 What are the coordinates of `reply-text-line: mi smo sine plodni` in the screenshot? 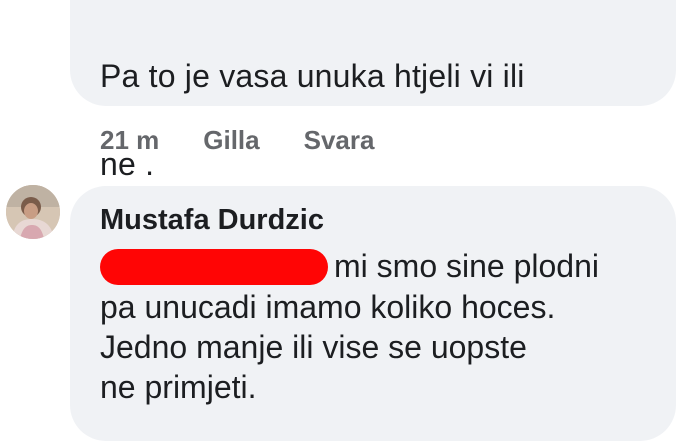 It's located at (388, 266).